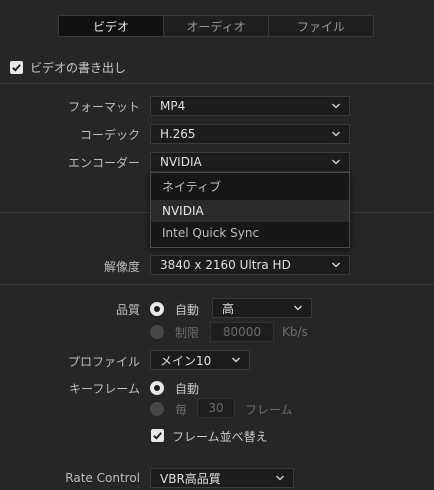 Image resolution: width=434 pixels, height=490 pixels. What do you see at coordinates (269, 410) in the screenshot?
I see `keyframe-unit: フレーム` at bounding box center [269, 410].